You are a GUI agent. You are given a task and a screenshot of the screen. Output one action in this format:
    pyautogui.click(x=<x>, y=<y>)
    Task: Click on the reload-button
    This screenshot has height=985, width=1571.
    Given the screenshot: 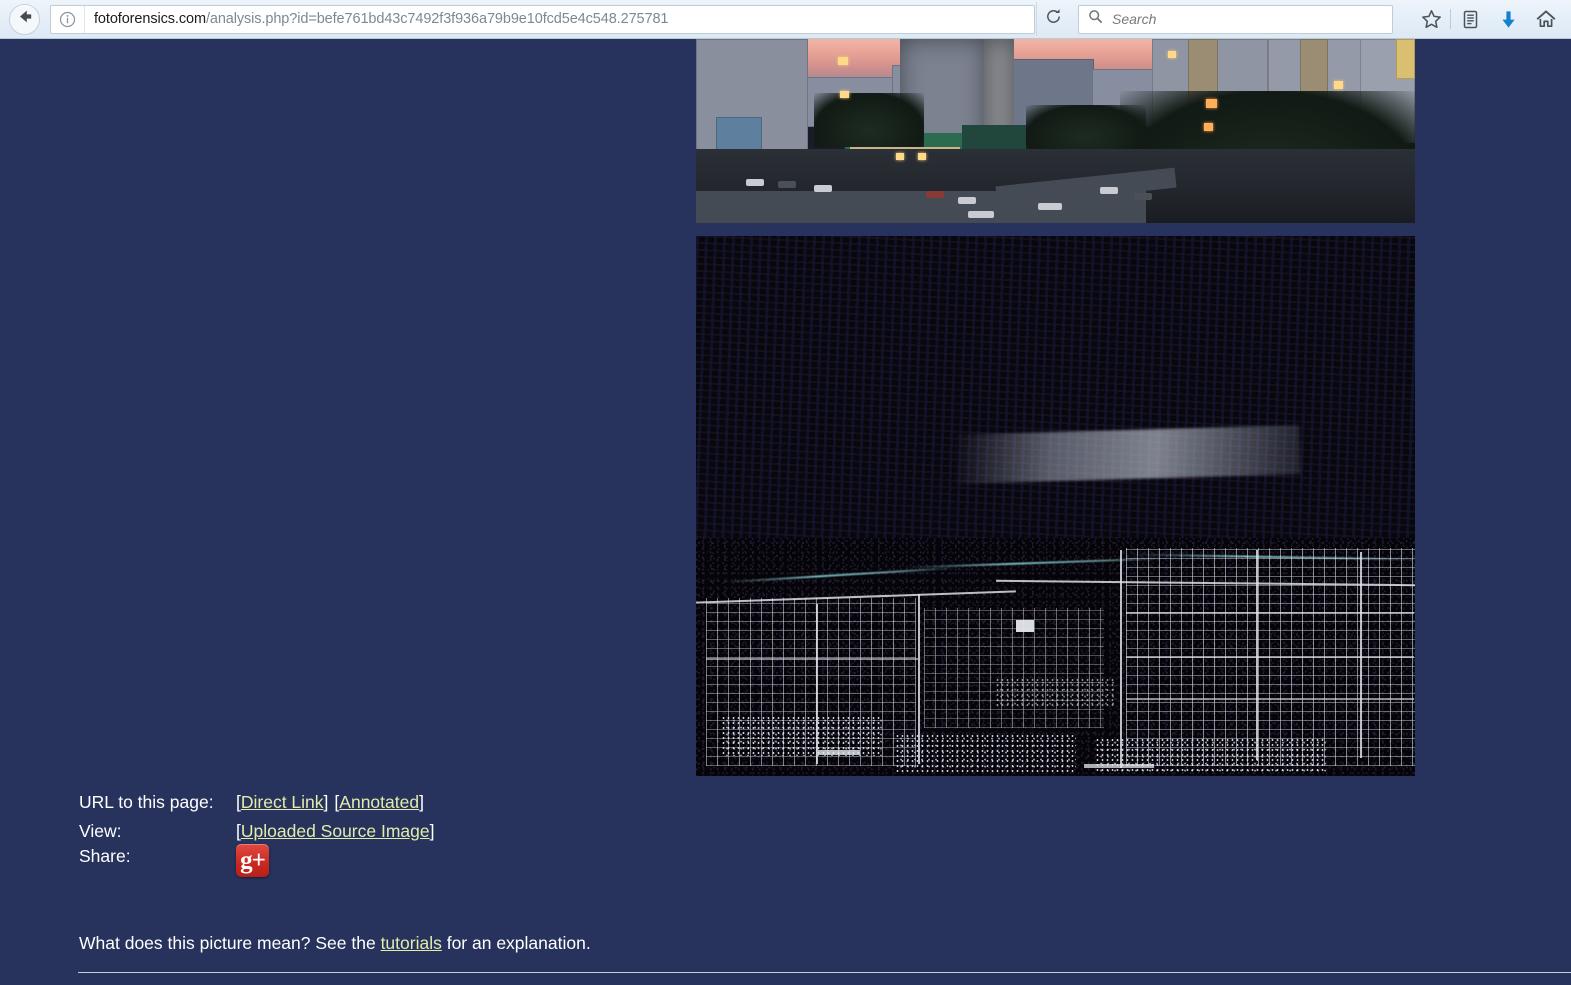 What is the action you would take?
    pyautogui.click(x=1053, y=19)
    